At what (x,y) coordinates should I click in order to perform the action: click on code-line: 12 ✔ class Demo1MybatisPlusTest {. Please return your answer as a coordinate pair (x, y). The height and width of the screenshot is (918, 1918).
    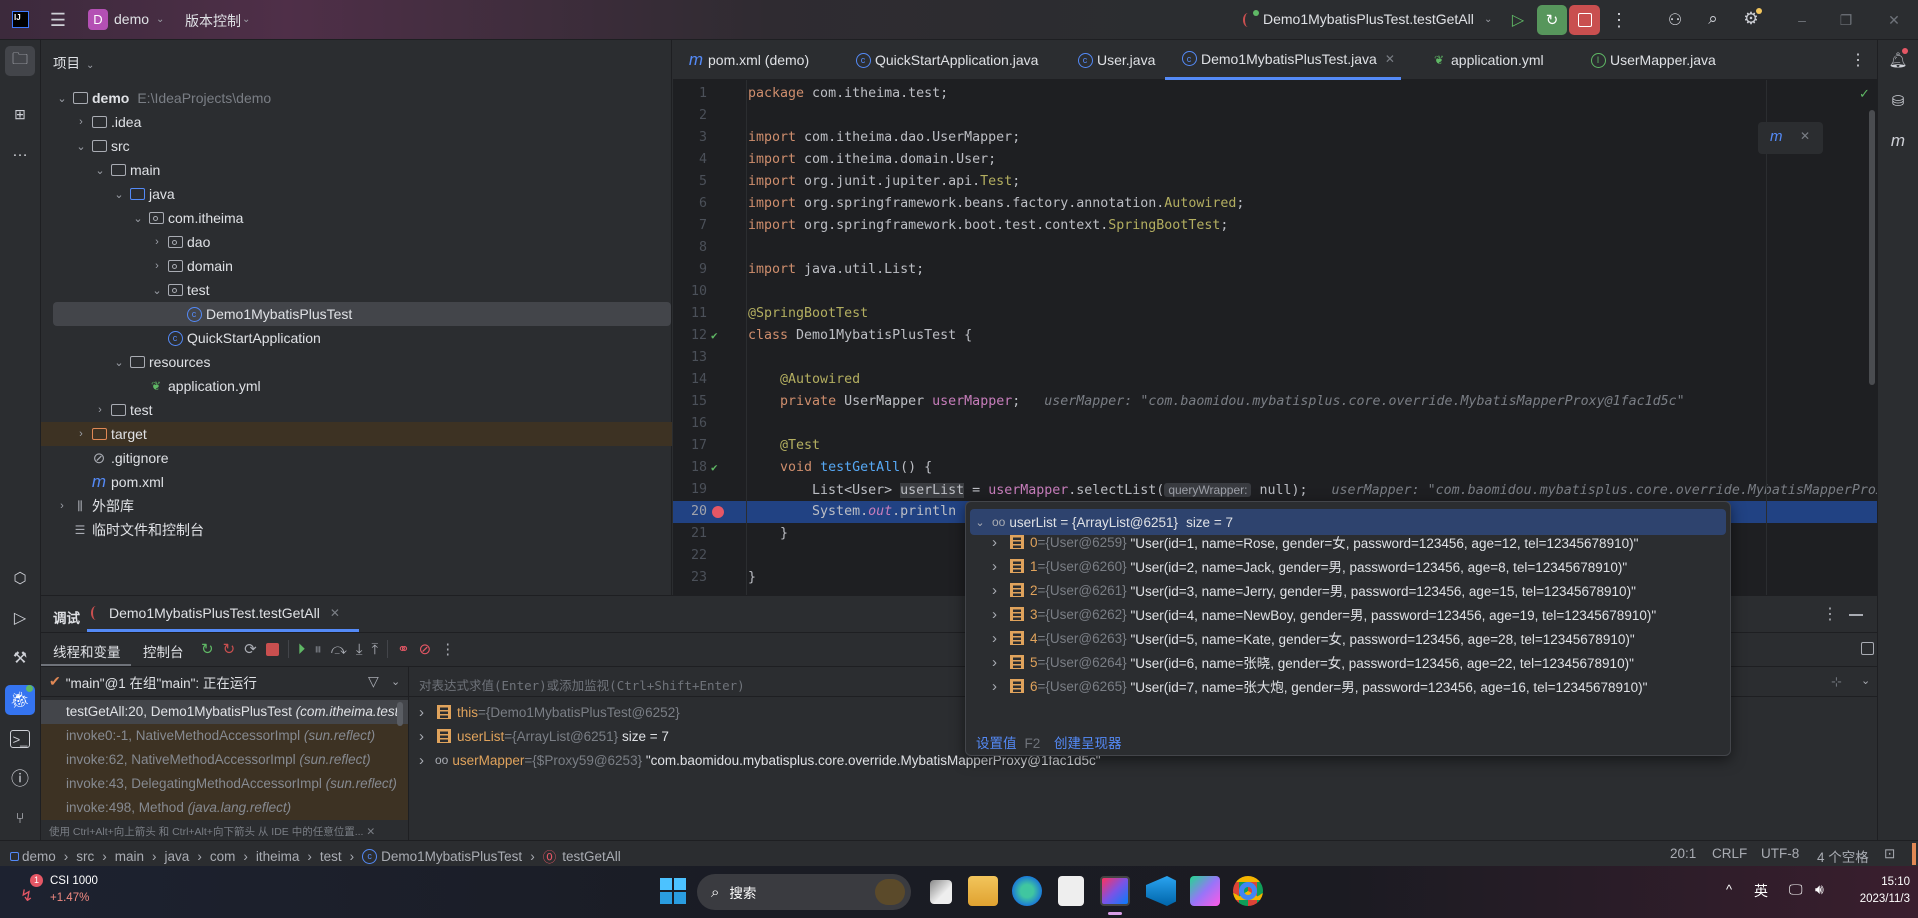
    Looking at the image, I should click on (1275, 336).